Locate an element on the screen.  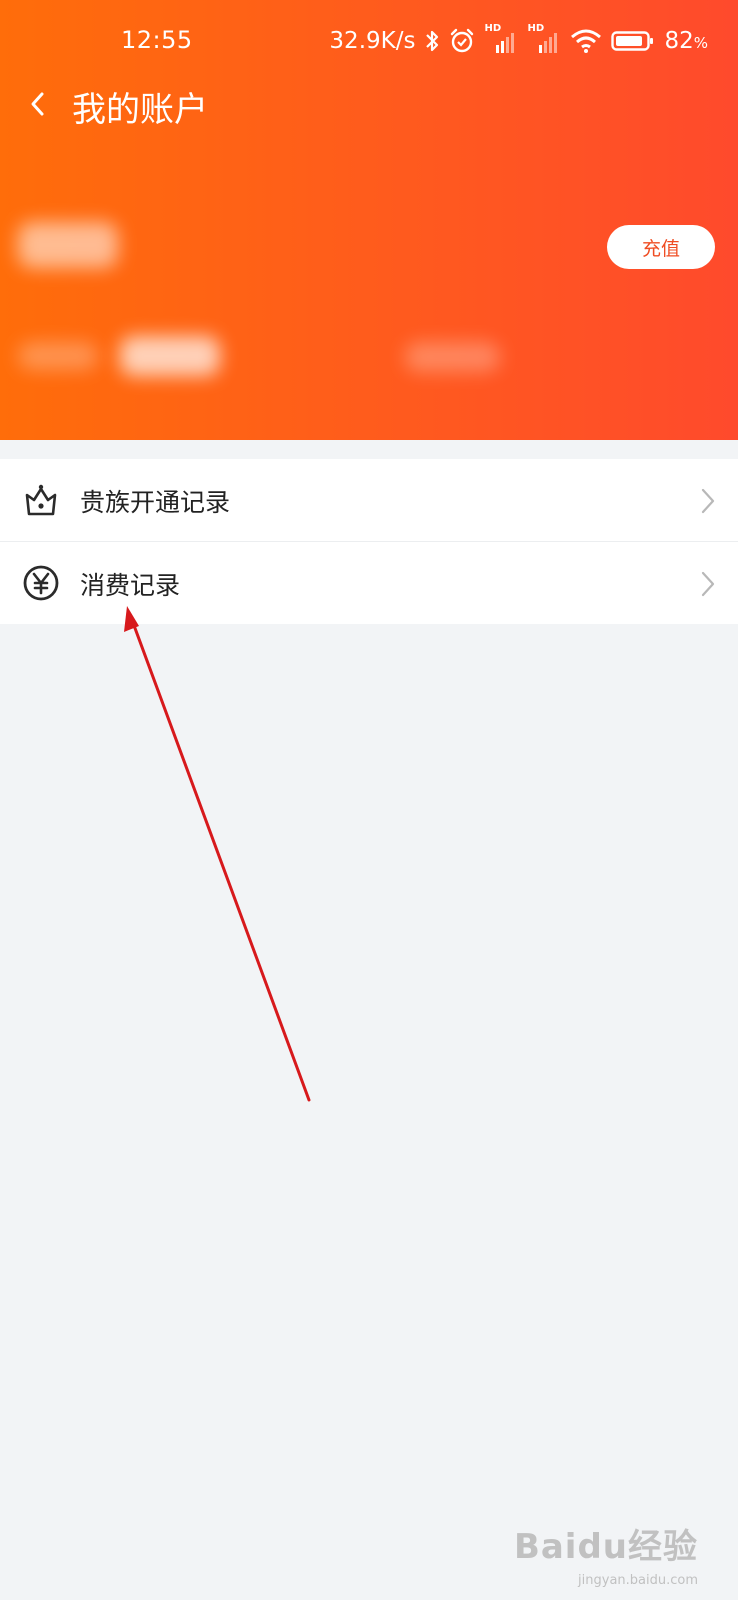
status-time: 12:55 is located at coordinates (157, 40).